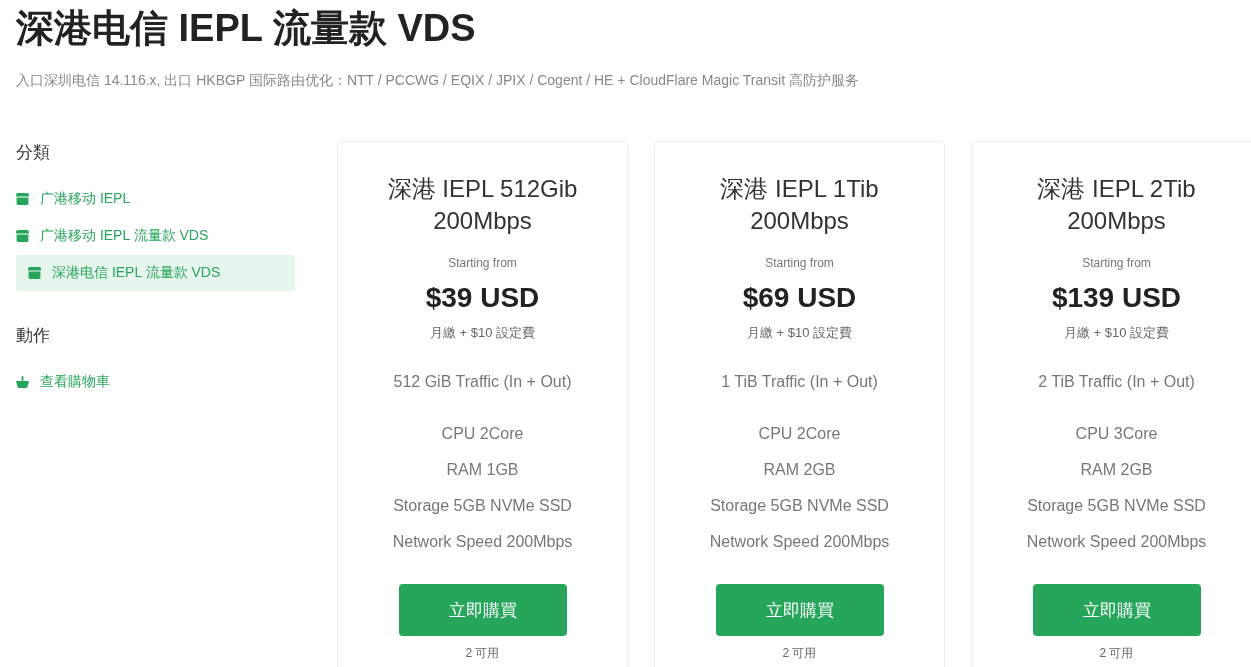 The image size is (1251, 667). I want to click on traffic-spec: 512 GiB Traffic (In + Out), so click(482, 382).